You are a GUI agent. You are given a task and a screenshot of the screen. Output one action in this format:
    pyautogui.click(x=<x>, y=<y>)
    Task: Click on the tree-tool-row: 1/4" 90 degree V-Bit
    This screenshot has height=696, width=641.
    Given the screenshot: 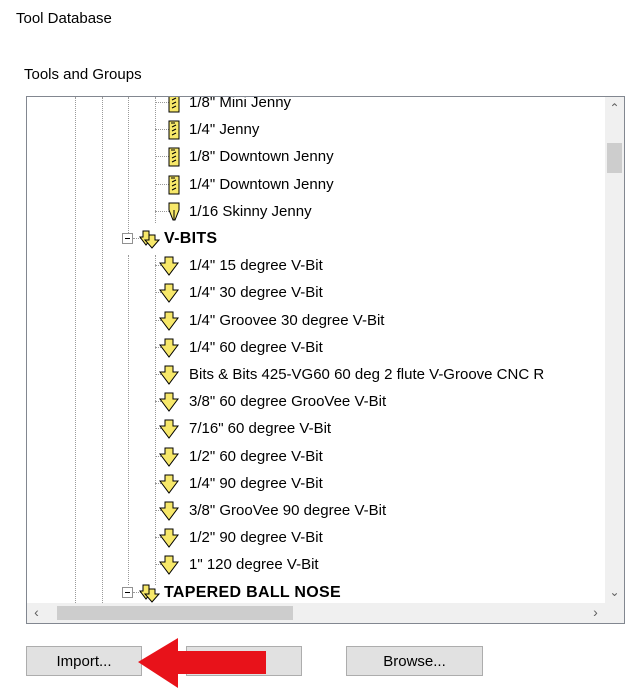 What is the action you would take?
    pyautogui.click(x=316, y=483)
    